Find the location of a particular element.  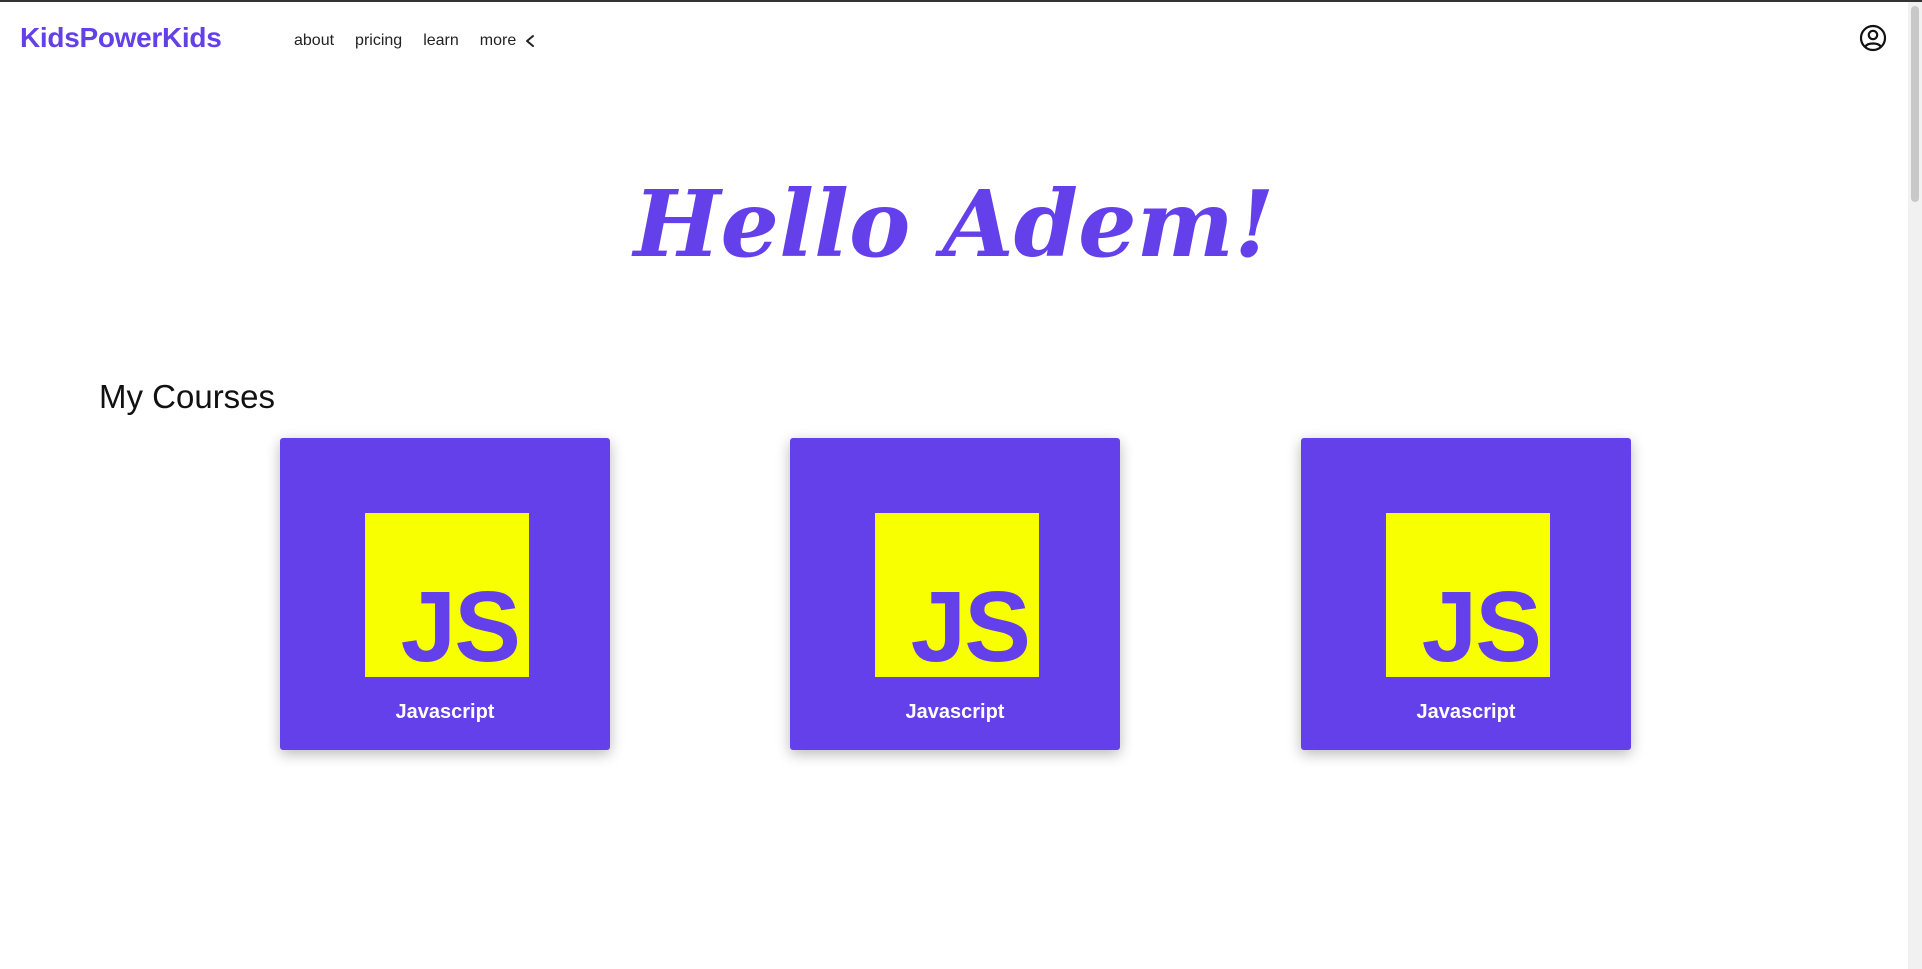

nav-more-dropdown: more is located at coordinates (508, 41).